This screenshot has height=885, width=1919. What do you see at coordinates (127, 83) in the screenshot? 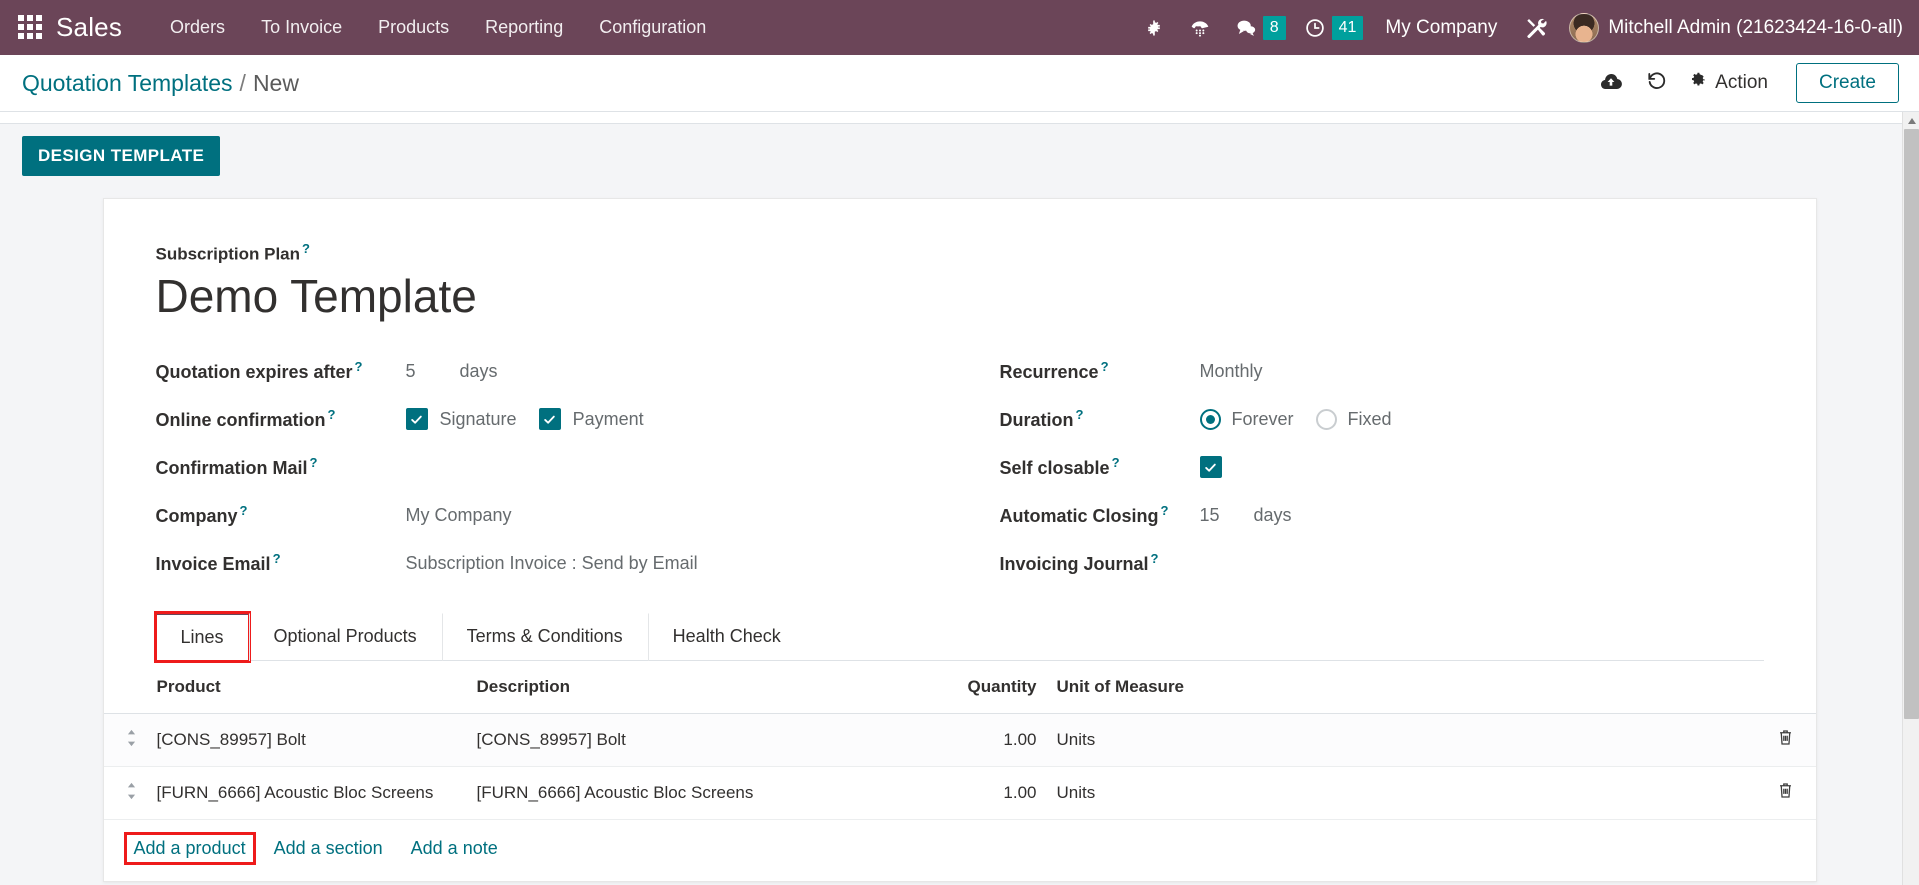
I see `breadcrumb-root-link: Quotation Templates` at bounding box center [127, 83].